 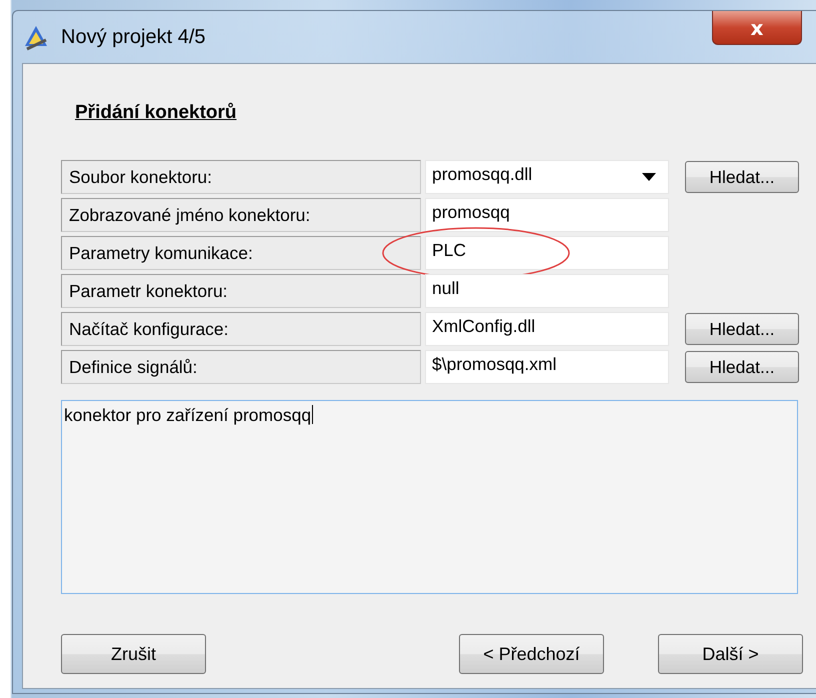 I want to click on input-field: null, so click(x=547, y=291).